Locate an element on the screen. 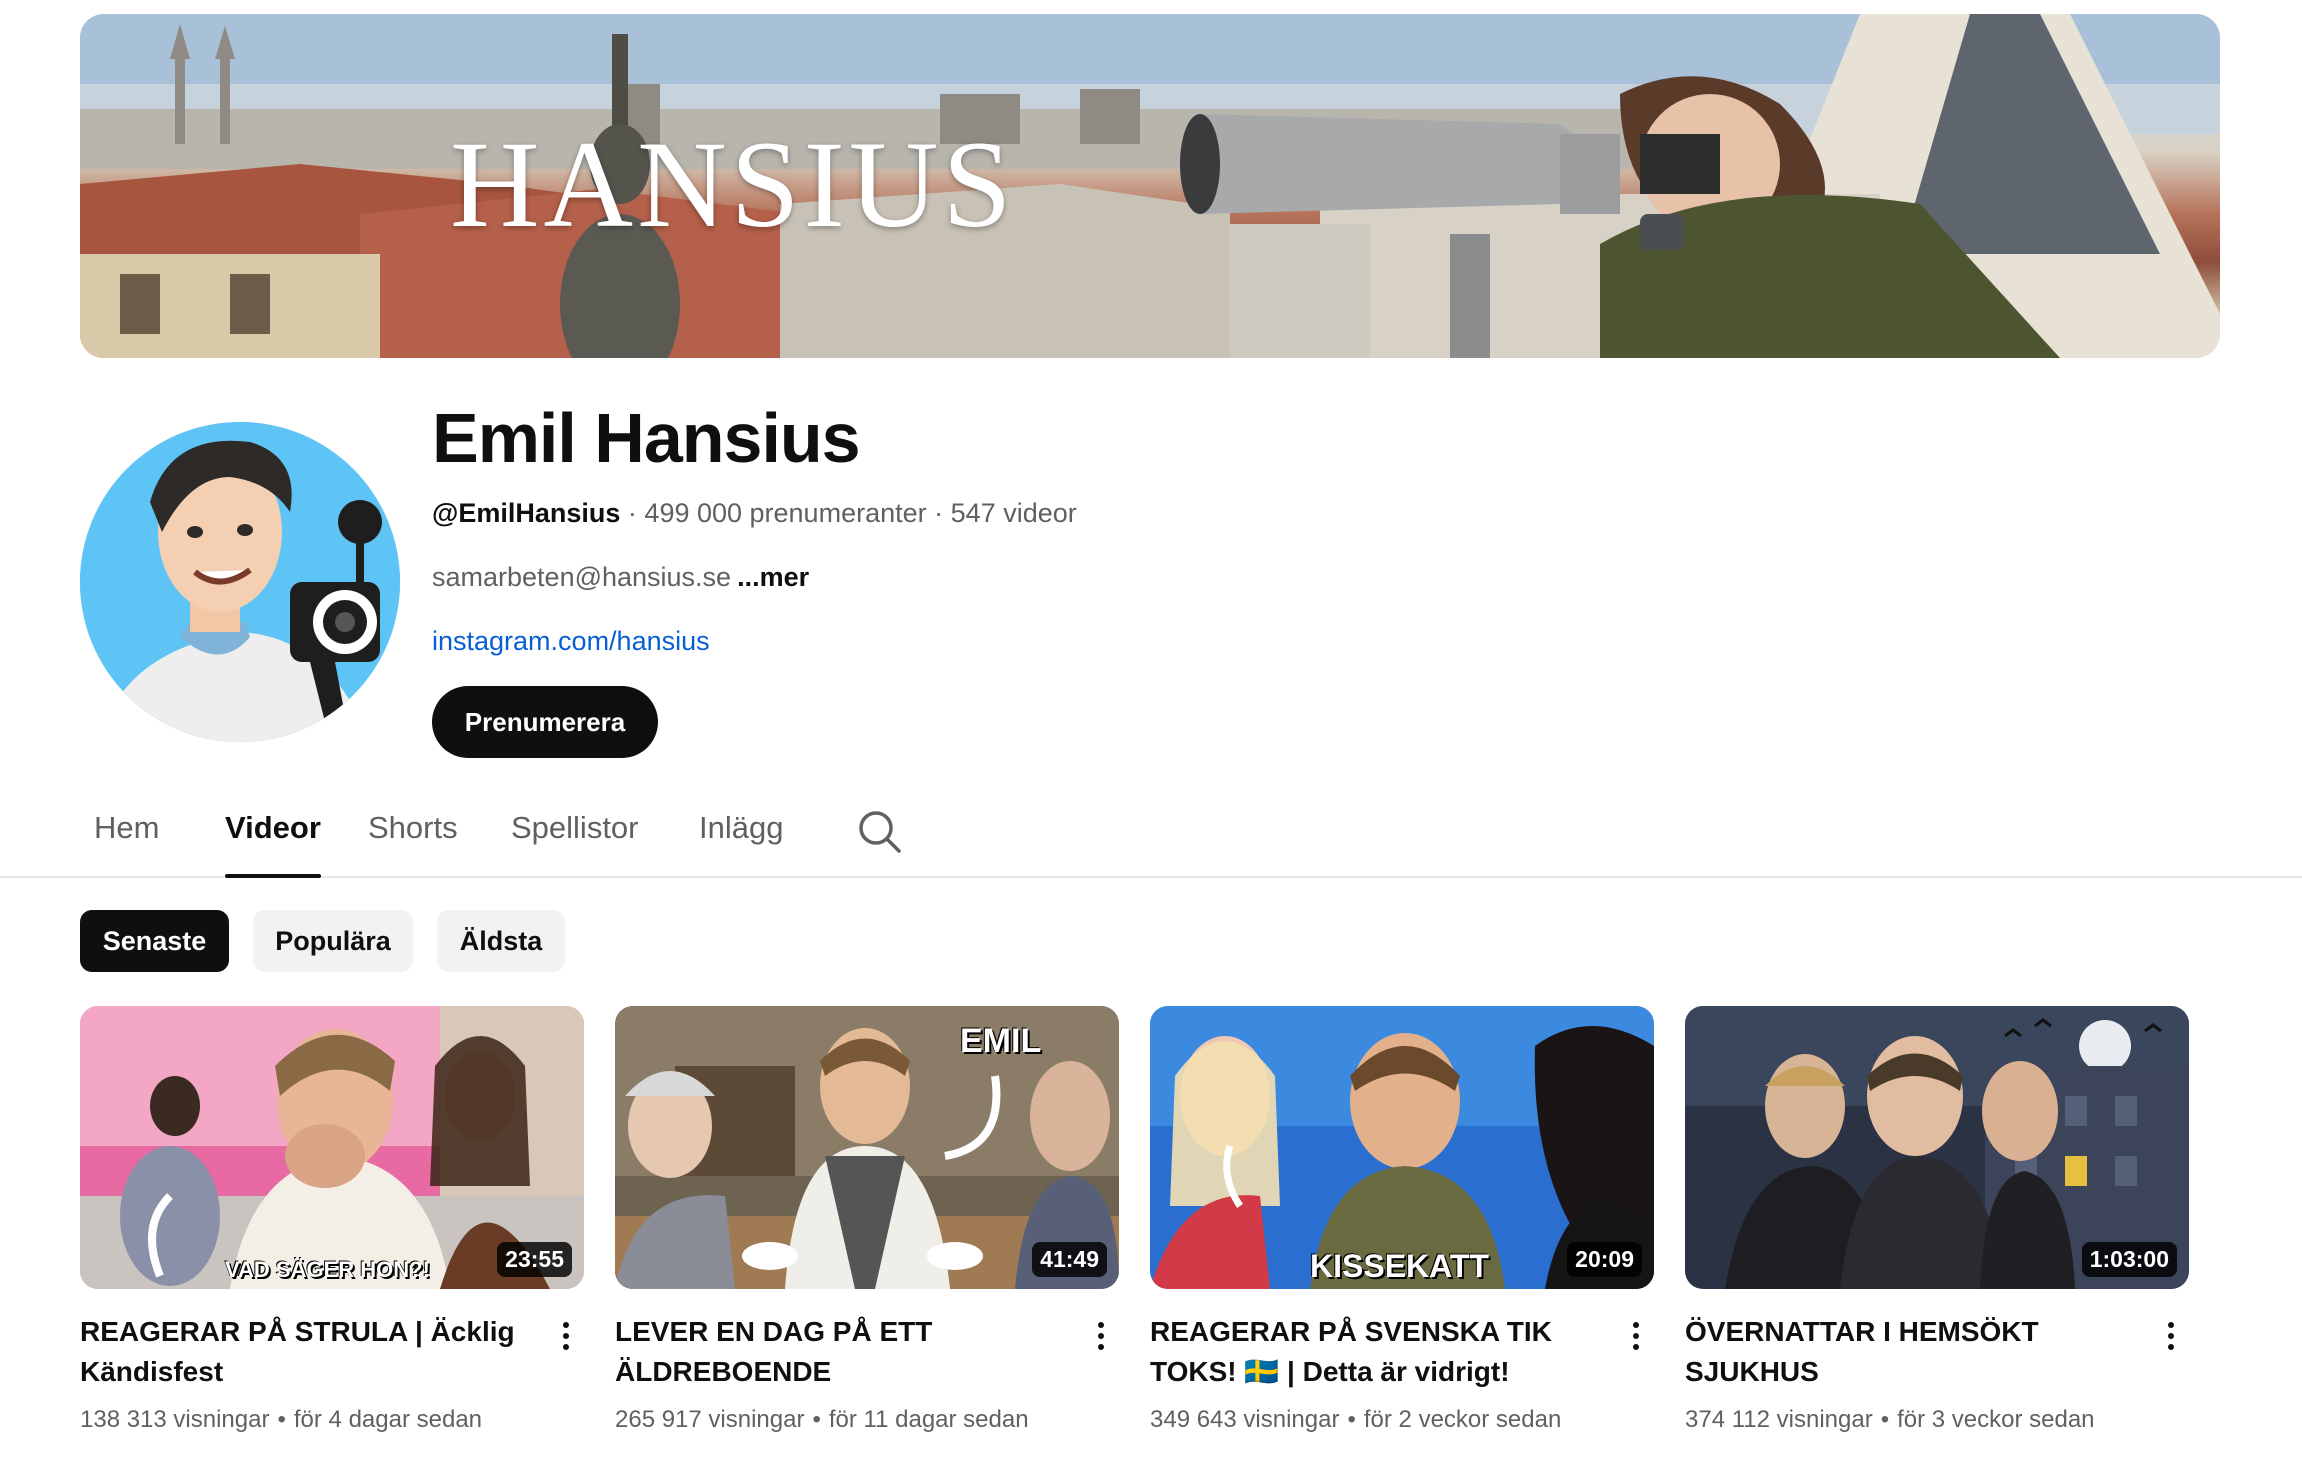  thumbnail-caption: VAD SÄGER HON?! is located at coordinates (327, 1269).